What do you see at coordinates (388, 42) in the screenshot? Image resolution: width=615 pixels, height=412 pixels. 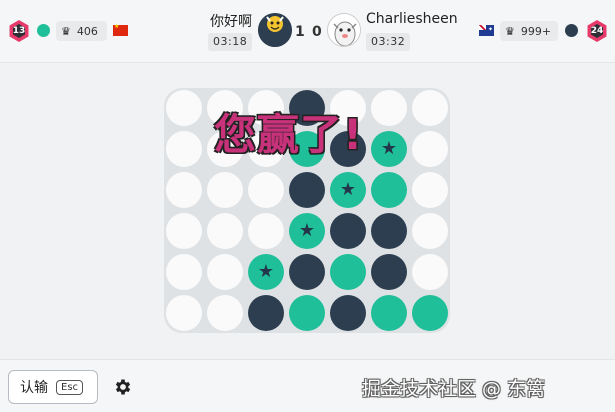 I see `right-player-timer: 03:32` at bounding box center [388, 42].